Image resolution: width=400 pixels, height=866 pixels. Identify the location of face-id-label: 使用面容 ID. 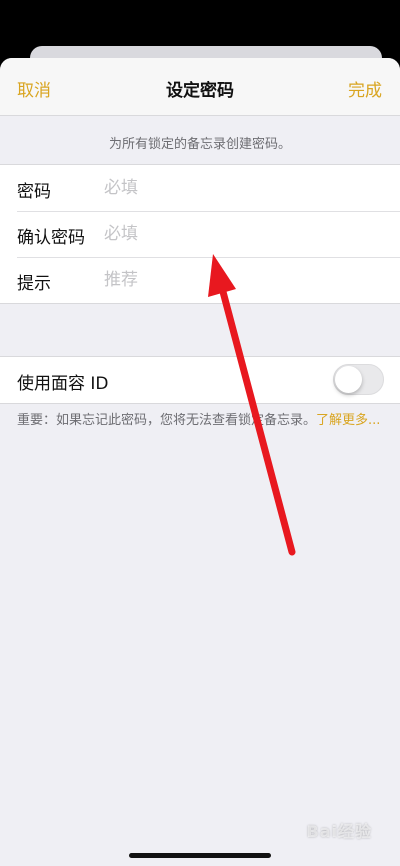
(63, 384).